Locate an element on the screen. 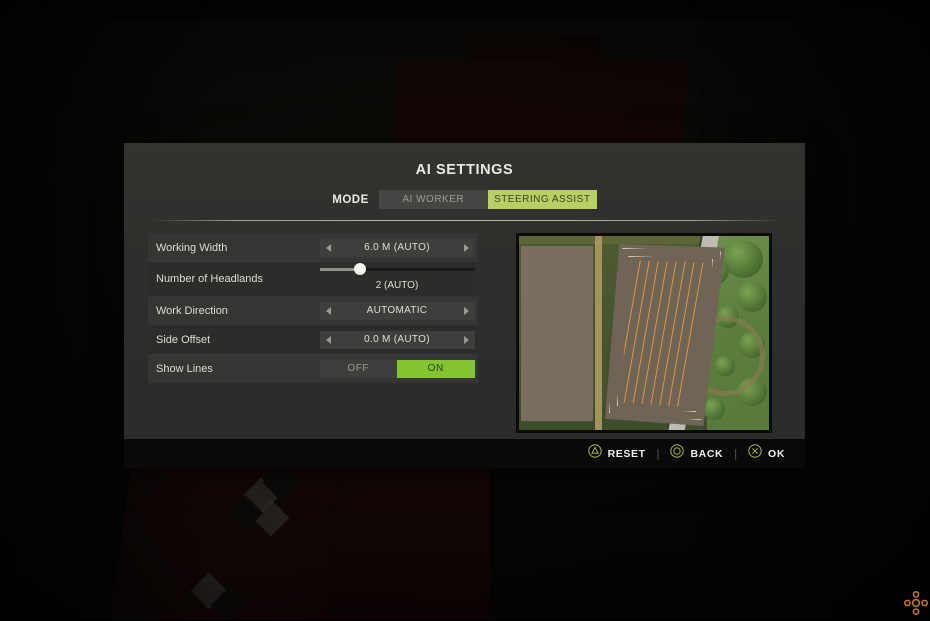  field-map-preview is located at coordinates (644, 333).